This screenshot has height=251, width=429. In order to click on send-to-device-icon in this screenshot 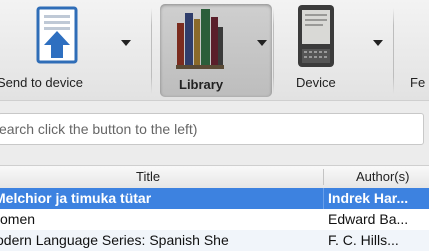, I will do `click(58, 36)`.